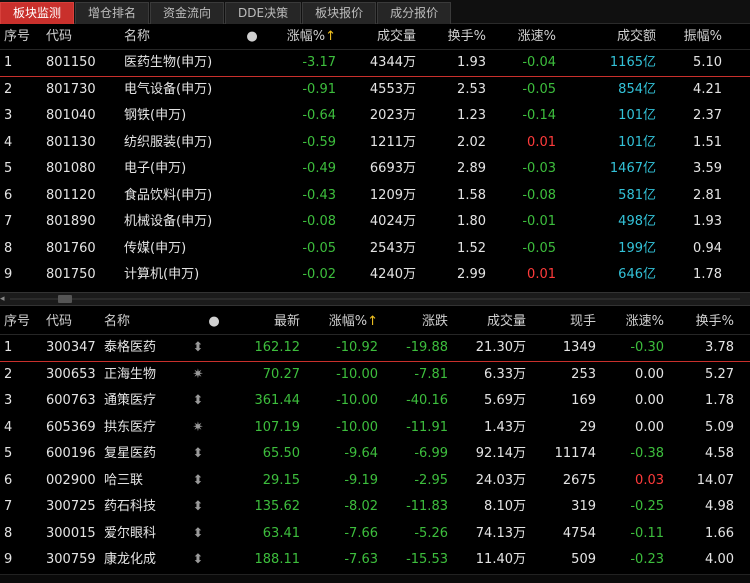 Image resolution: width=750 pixels, height=583 pixels. Describe the element at coordinates (564, 322) in the screenshot. I see `col-hand-header: 现手` at that location.